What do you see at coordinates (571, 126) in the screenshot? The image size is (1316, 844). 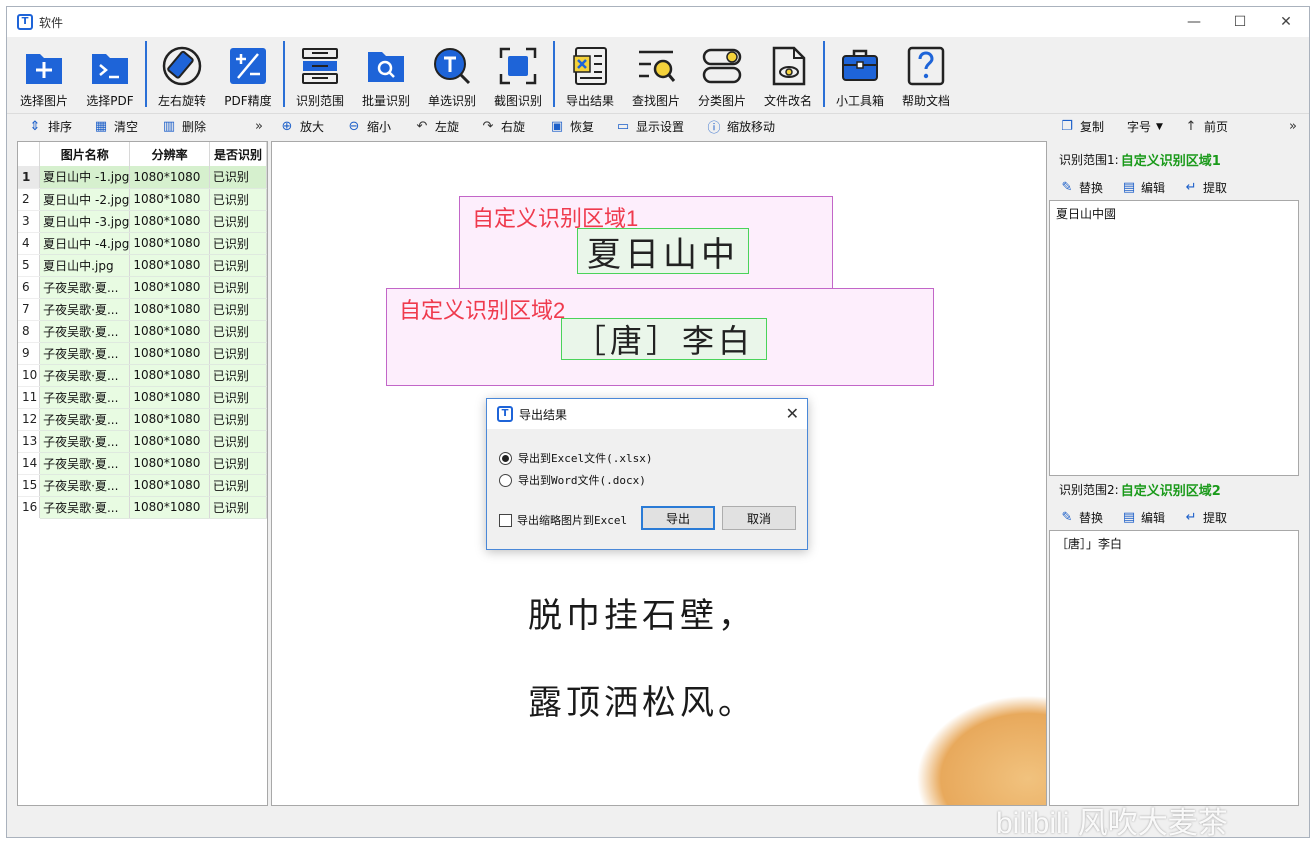 I see `restore-button: ▣ 恢复` at bounding box center [571, 126].